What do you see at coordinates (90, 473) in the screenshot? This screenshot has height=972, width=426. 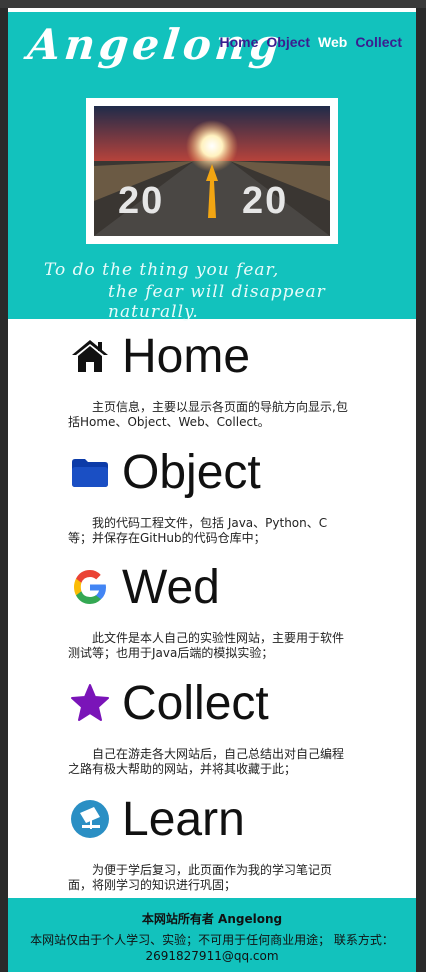 I see `folder-icon` at bounding box center [90, 473].